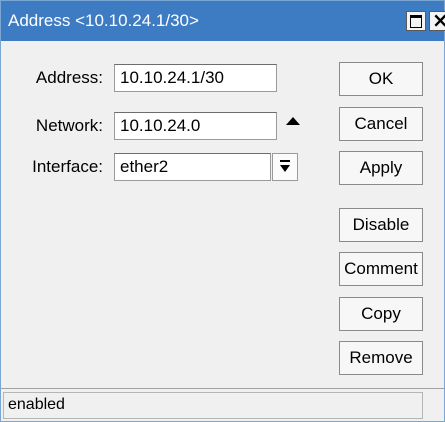 The image size is (445, 422). What do you see at coordinates (293, 121) in the screenshot?
I see `triangle-up-icon` at bounding box center [293, 121].